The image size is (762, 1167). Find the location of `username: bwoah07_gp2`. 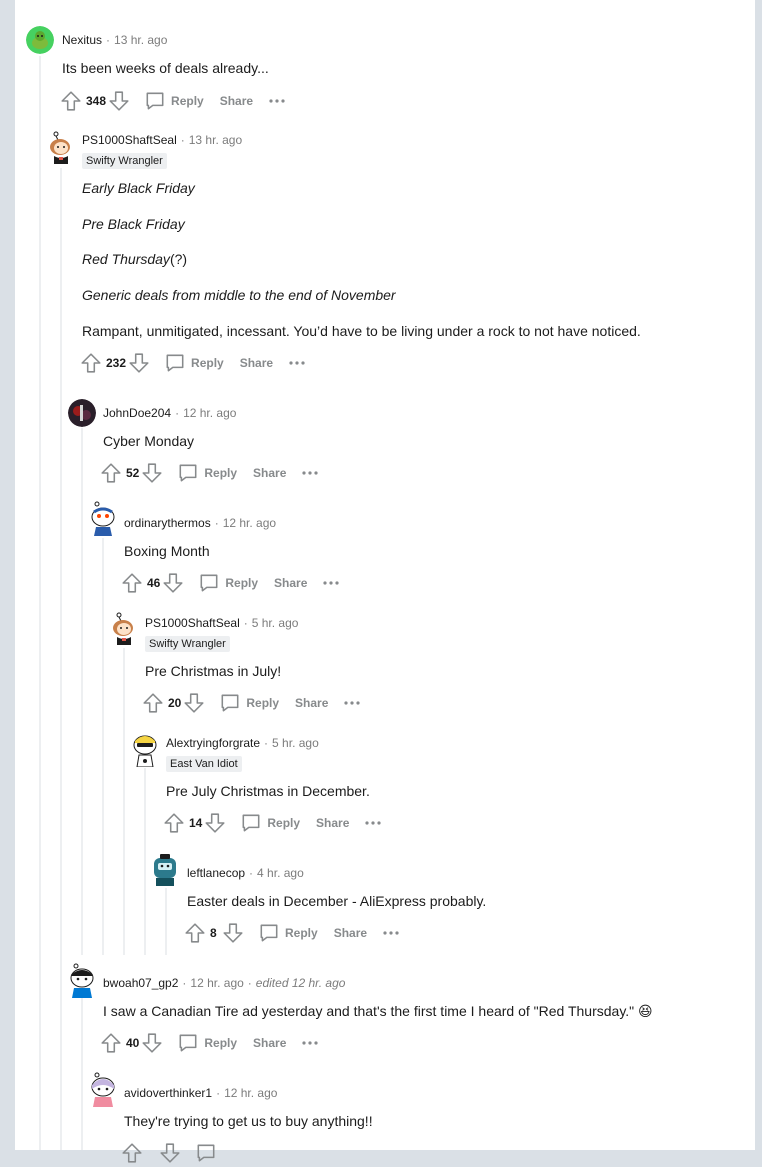

username: bwoah07_gp2 is located at coordinates (140, 983).